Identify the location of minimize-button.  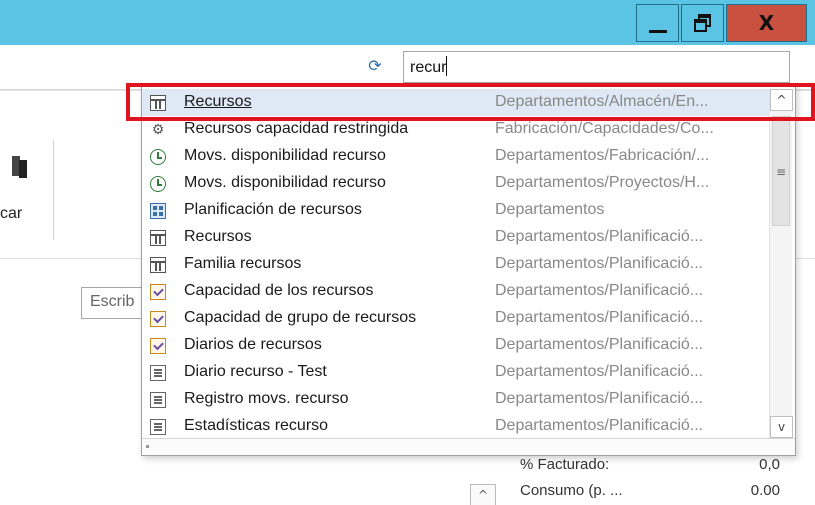
(657, 23).